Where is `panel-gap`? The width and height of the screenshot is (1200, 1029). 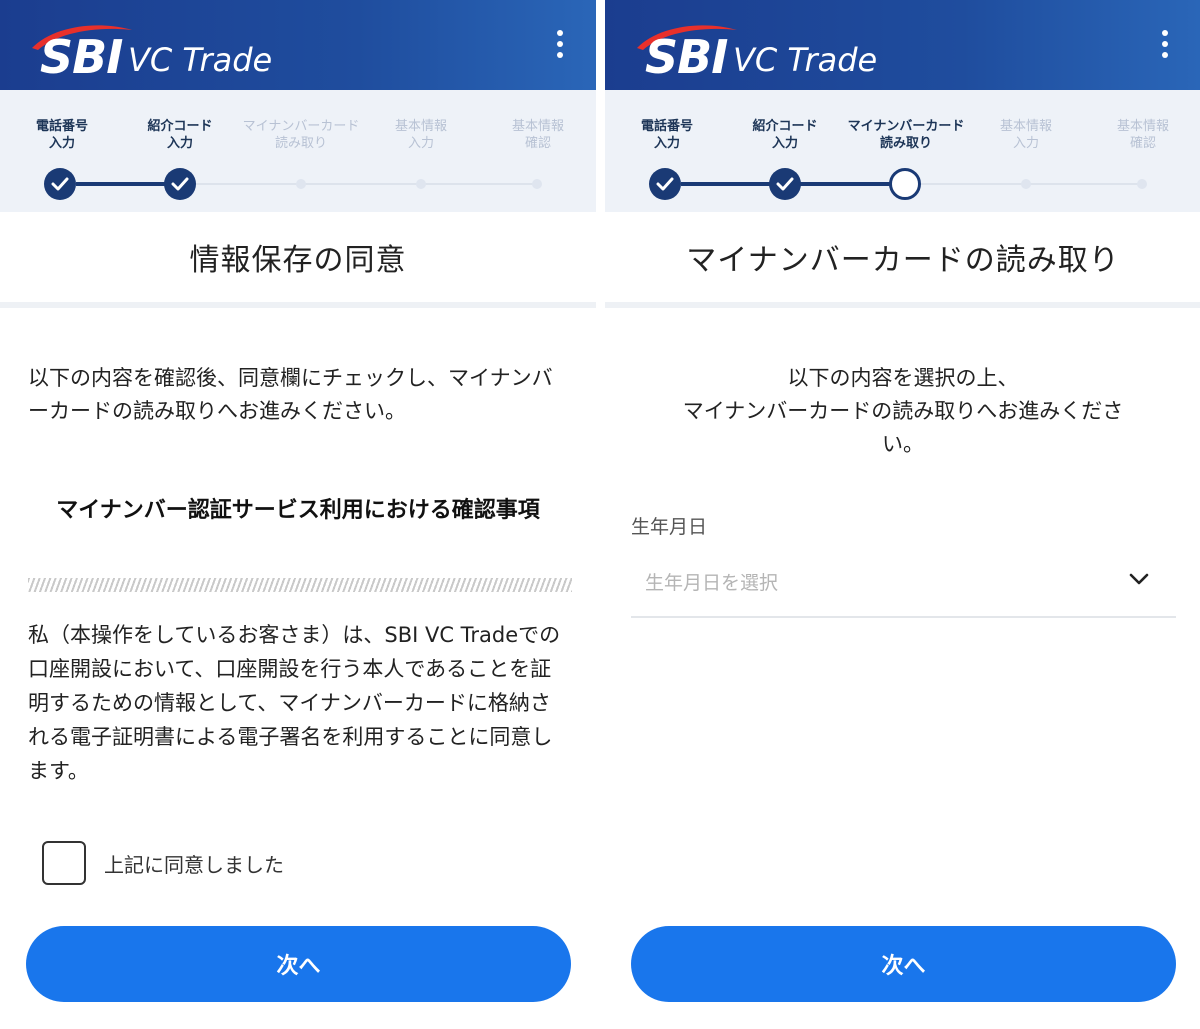 panel-gap is located at coordinates (600, 514).